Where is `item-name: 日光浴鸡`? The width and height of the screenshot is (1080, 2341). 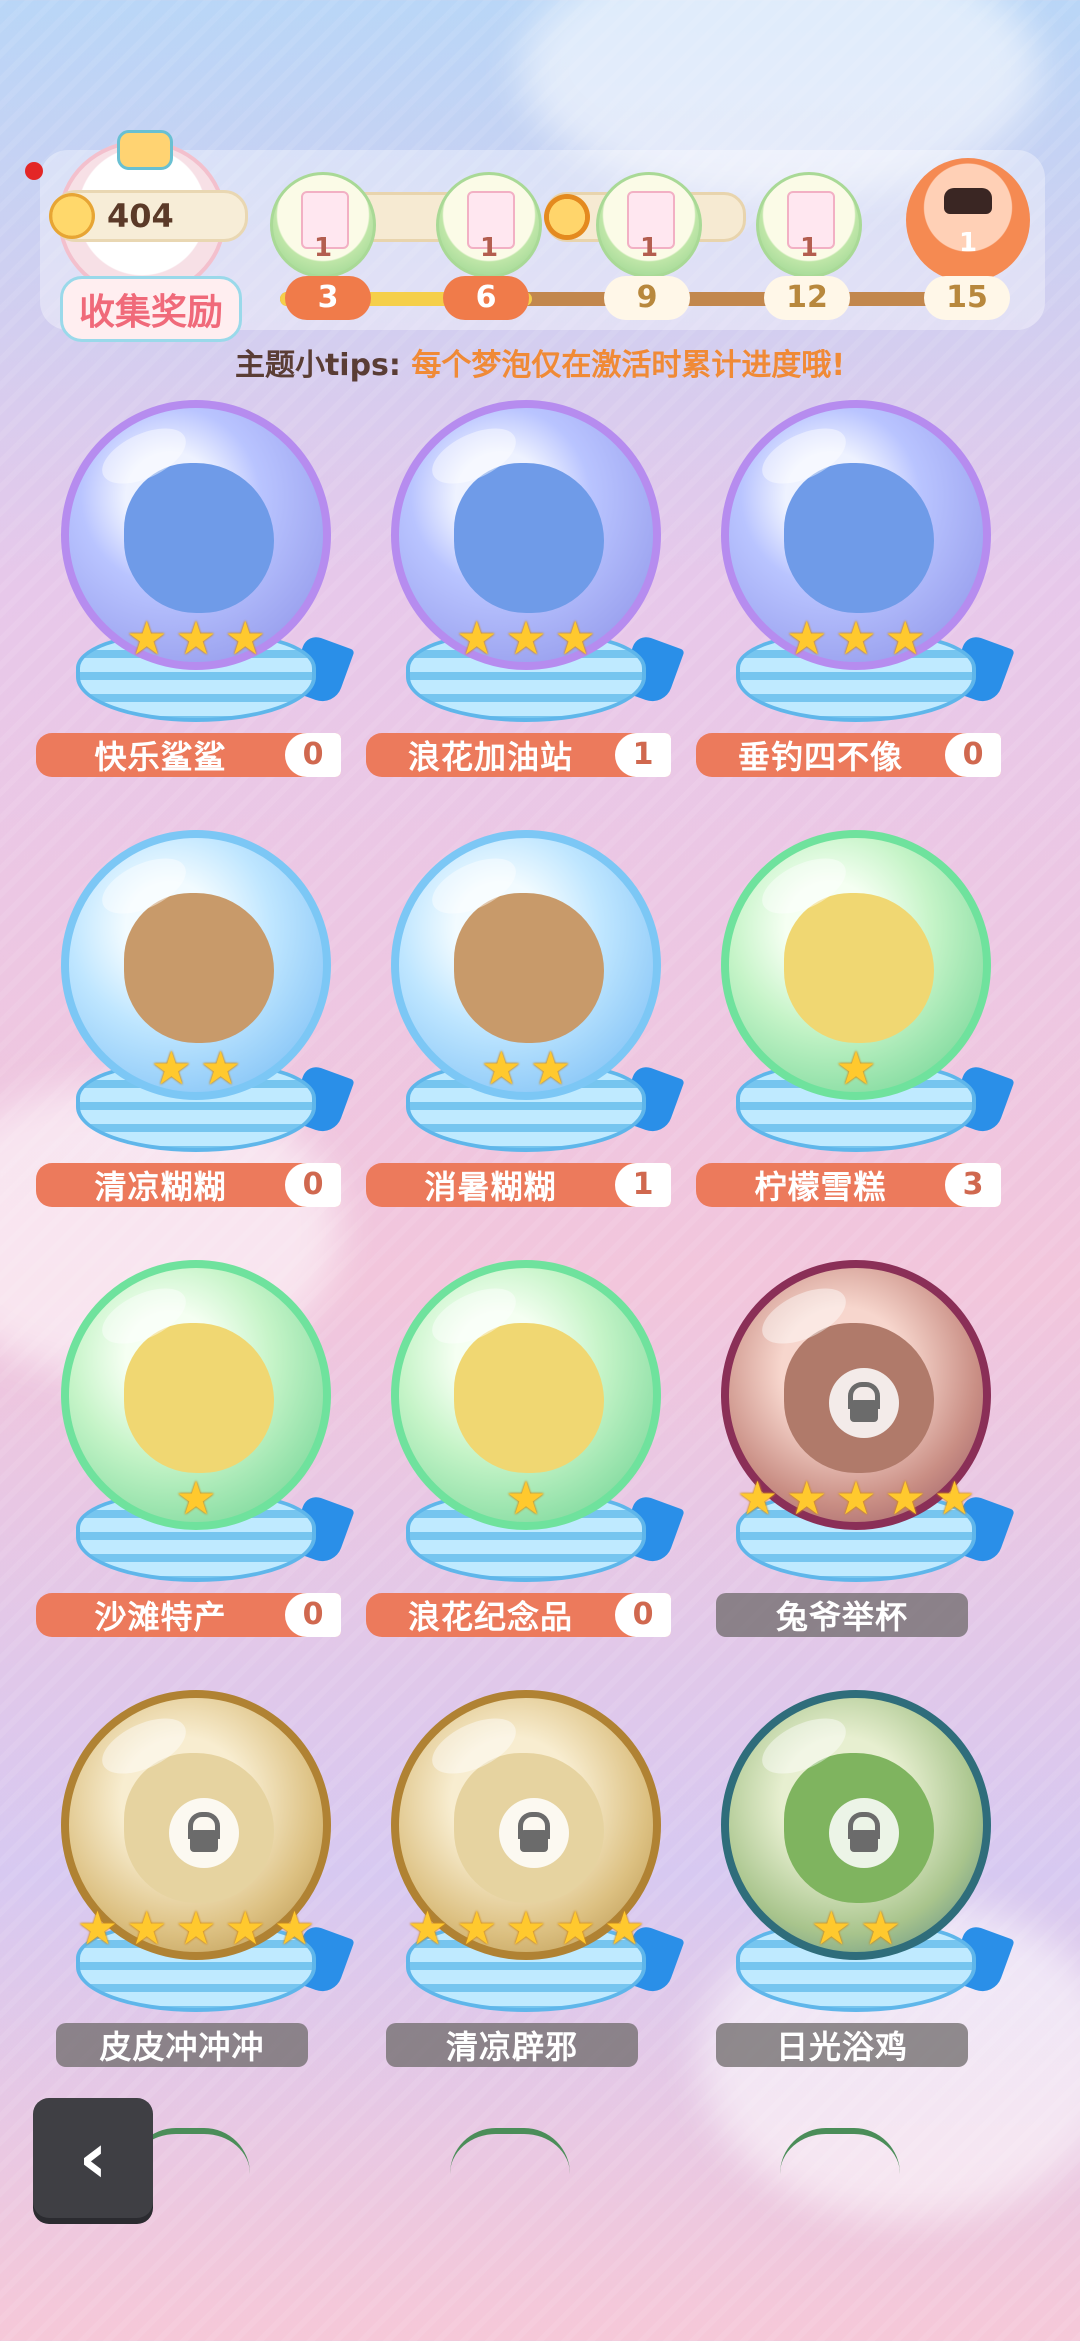 item-name: 日光浴鸡 is located at coordinates (841, 2047).